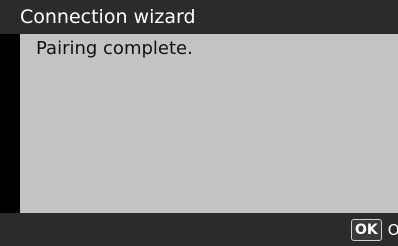  Describe the element at coordinates (366, 230) in the screenshot. I see `ok-button-icon: OK` at that location.